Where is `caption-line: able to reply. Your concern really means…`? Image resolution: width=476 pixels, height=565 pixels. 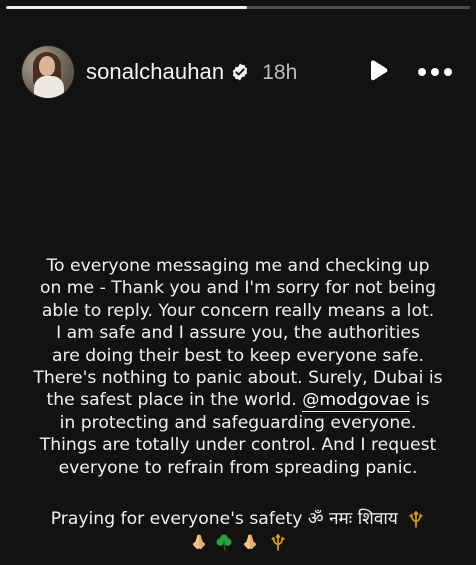
caption-line: able to reply. Your concern really means… is located at coordinates (238, 310).